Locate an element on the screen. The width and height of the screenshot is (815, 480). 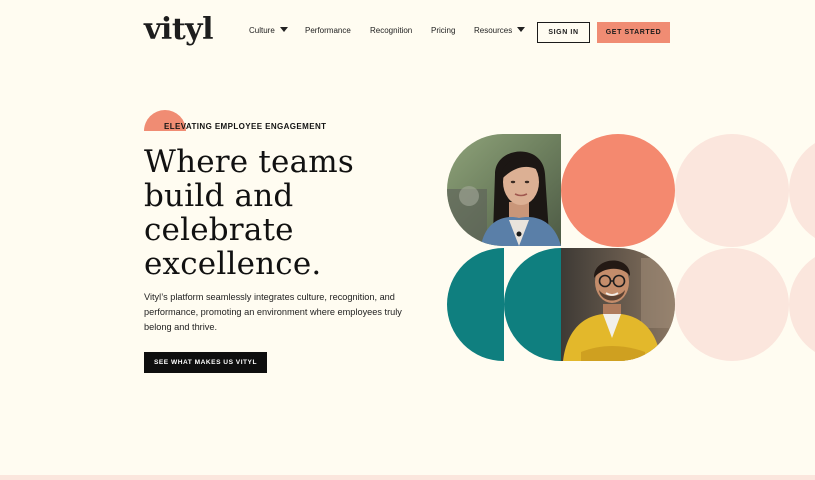
nav-item-label: Culture is located at coordinates (262, 30).